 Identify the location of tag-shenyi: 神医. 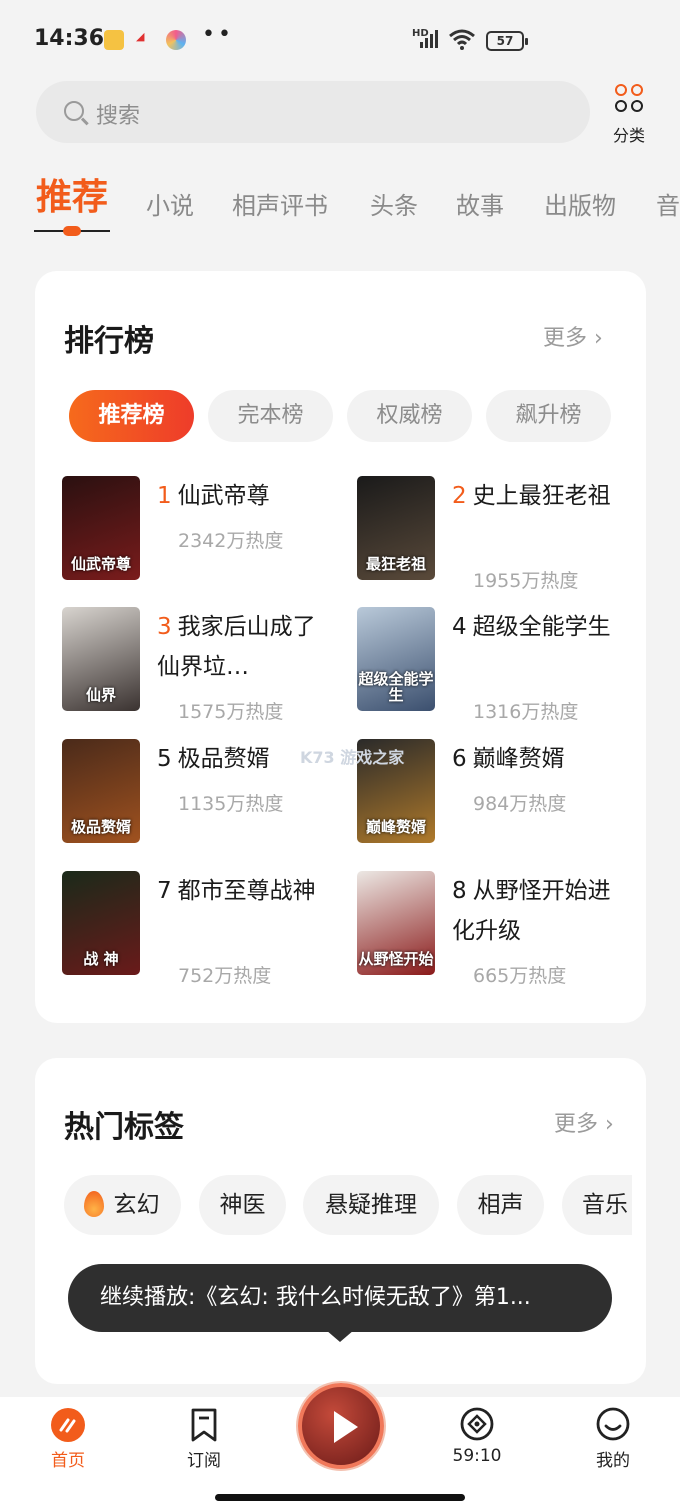
(242, 1205).